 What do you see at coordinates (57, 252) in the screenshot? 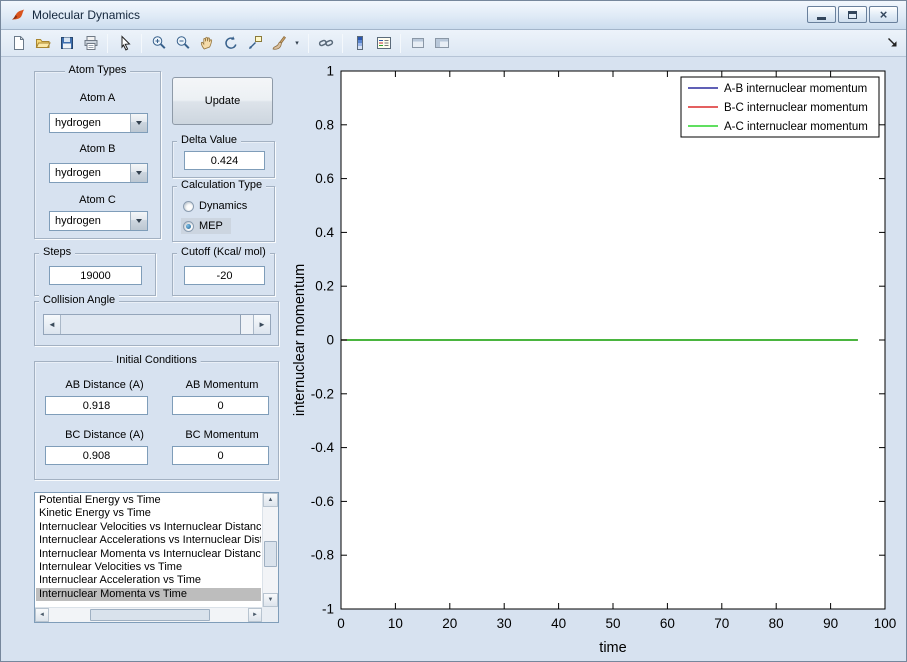
I see `steps-title: Steps` at bounding box center [57, 252].